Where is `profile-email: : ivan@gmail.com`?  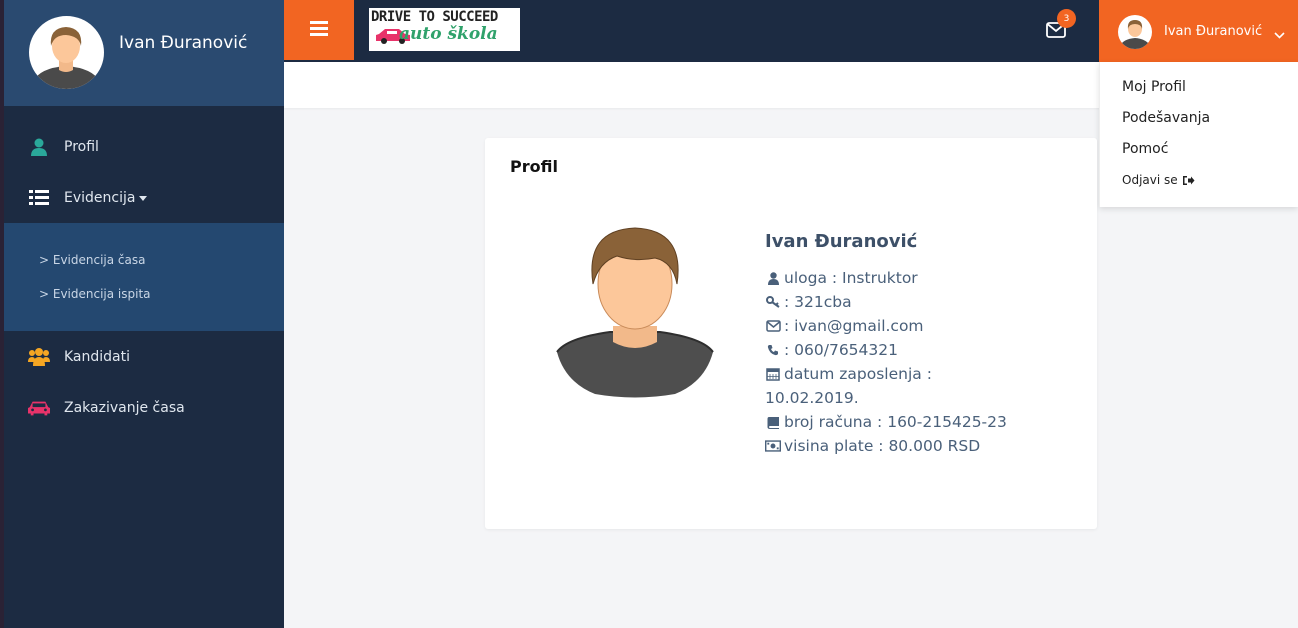
profile-email: : ivan@gmail.com is located at coordinates (844, 326).